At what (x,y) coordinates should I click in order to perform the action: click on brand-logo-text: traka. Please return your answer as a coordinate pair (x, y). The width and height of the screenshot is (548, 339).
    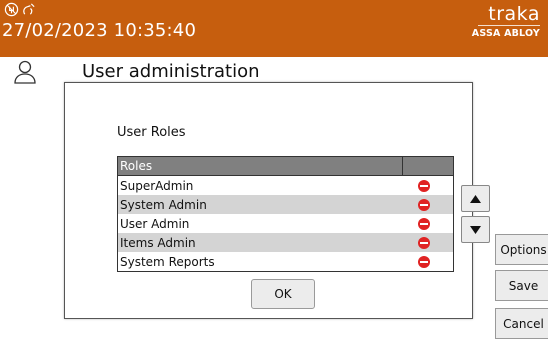
    Looking at the image, I should click on (514, 14).